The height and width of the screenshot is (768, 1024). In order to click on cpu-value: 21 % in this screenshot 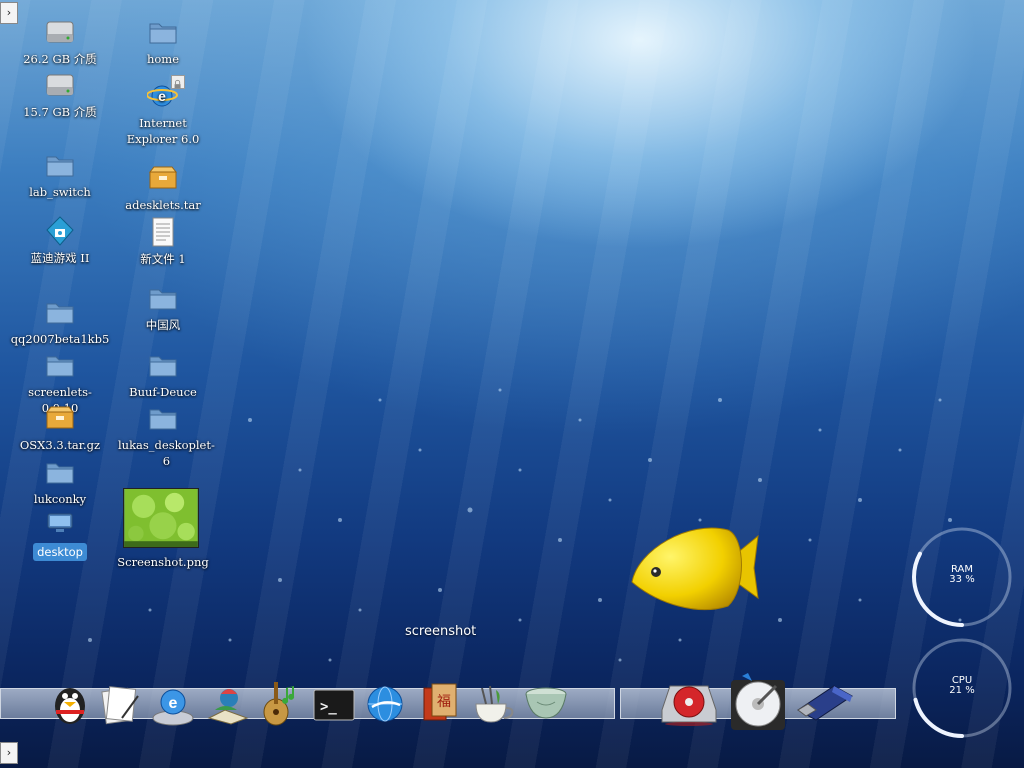, I will do `click(962, 690)`.